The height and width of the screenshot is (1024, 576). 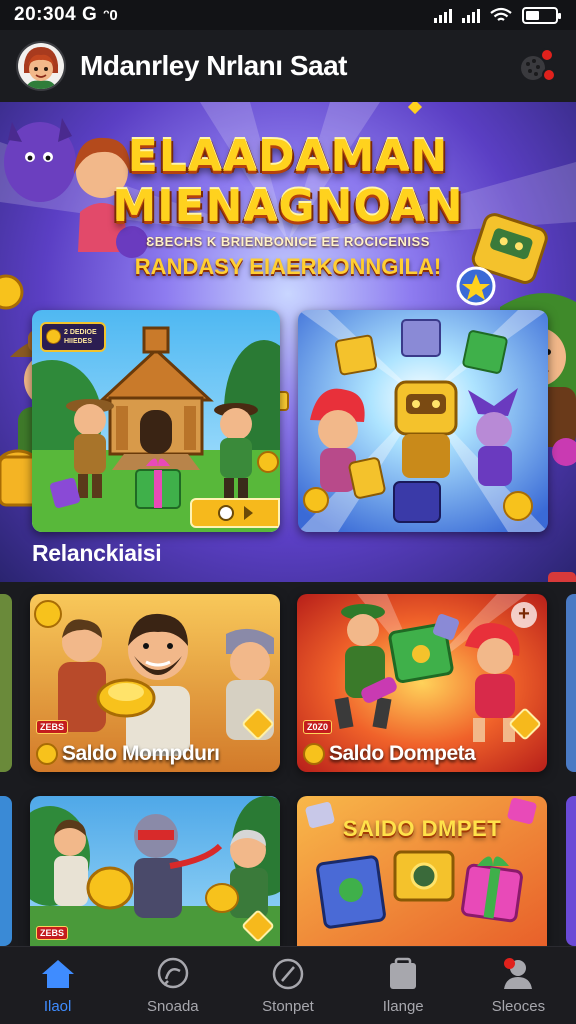 I want to click on play-button, so click(x=235, y=513).